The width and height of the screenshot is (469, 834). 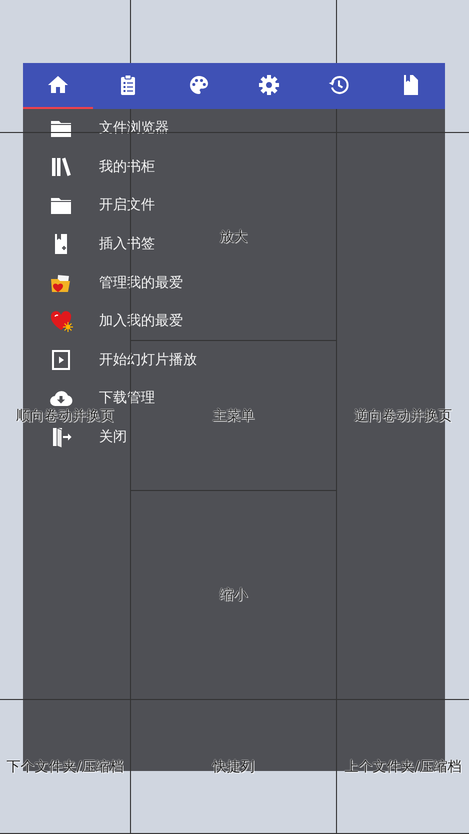 What do you see at coordinates (127, 167) in the screenshot?
I see `menu-item: 我的书柜` at bounding box center [127, 167].